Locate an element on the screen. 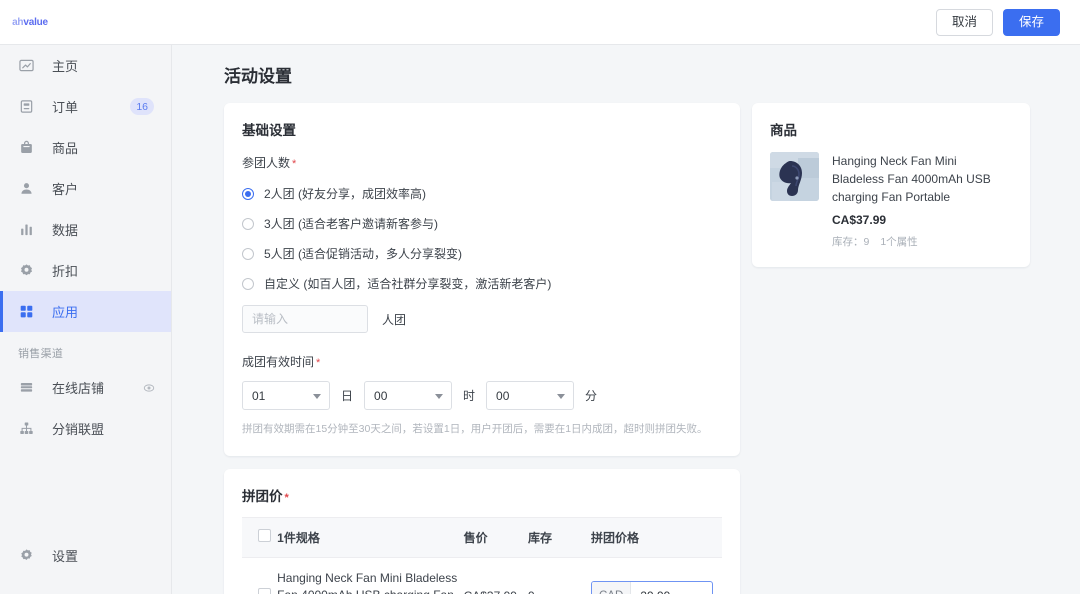 This screenshot has height=594, width=1080. product-thumbnail is located at coordinates (794, 176).